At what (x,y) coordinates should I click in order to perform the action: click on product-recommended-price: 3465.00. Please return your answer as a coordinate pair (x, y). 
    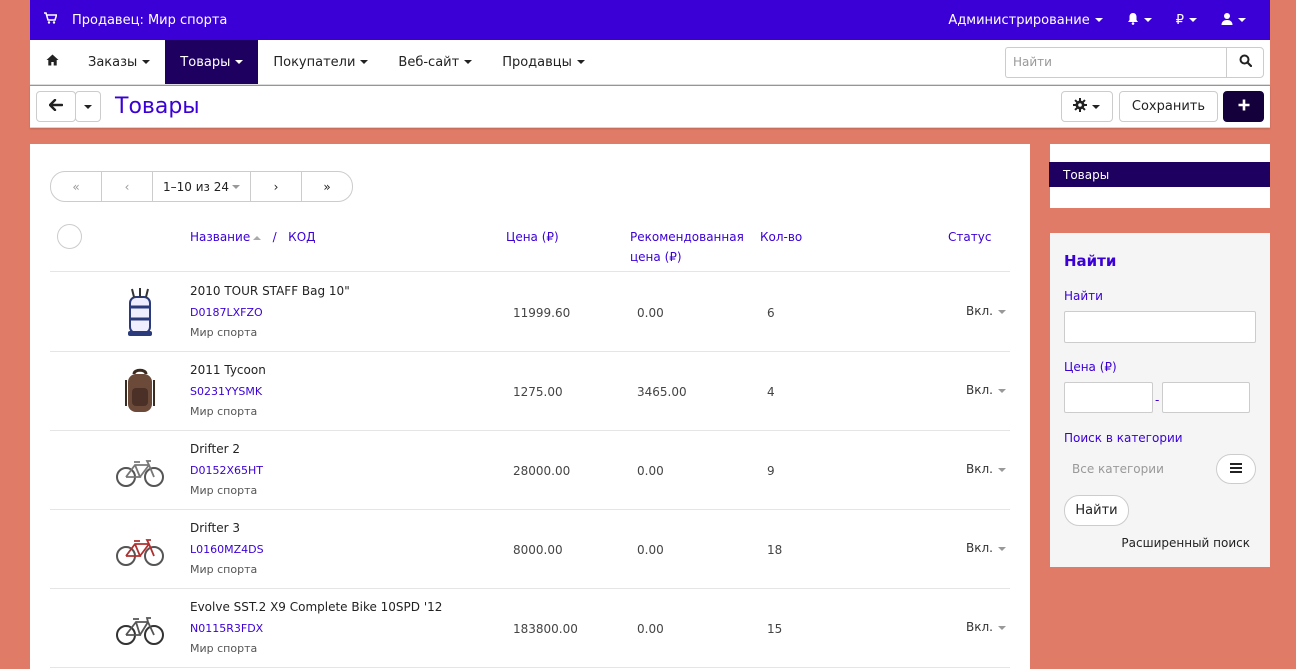
    Looking at the image, I should click on (662, 392).